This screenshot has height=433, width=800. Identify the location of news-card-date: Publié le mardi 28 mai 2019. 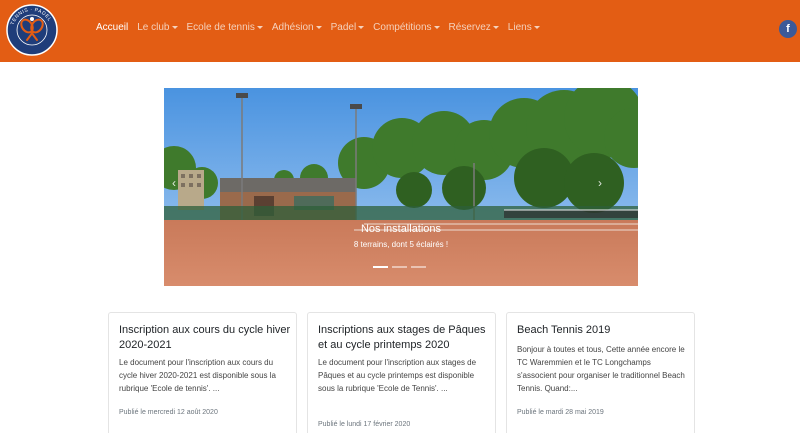
(560, 412).